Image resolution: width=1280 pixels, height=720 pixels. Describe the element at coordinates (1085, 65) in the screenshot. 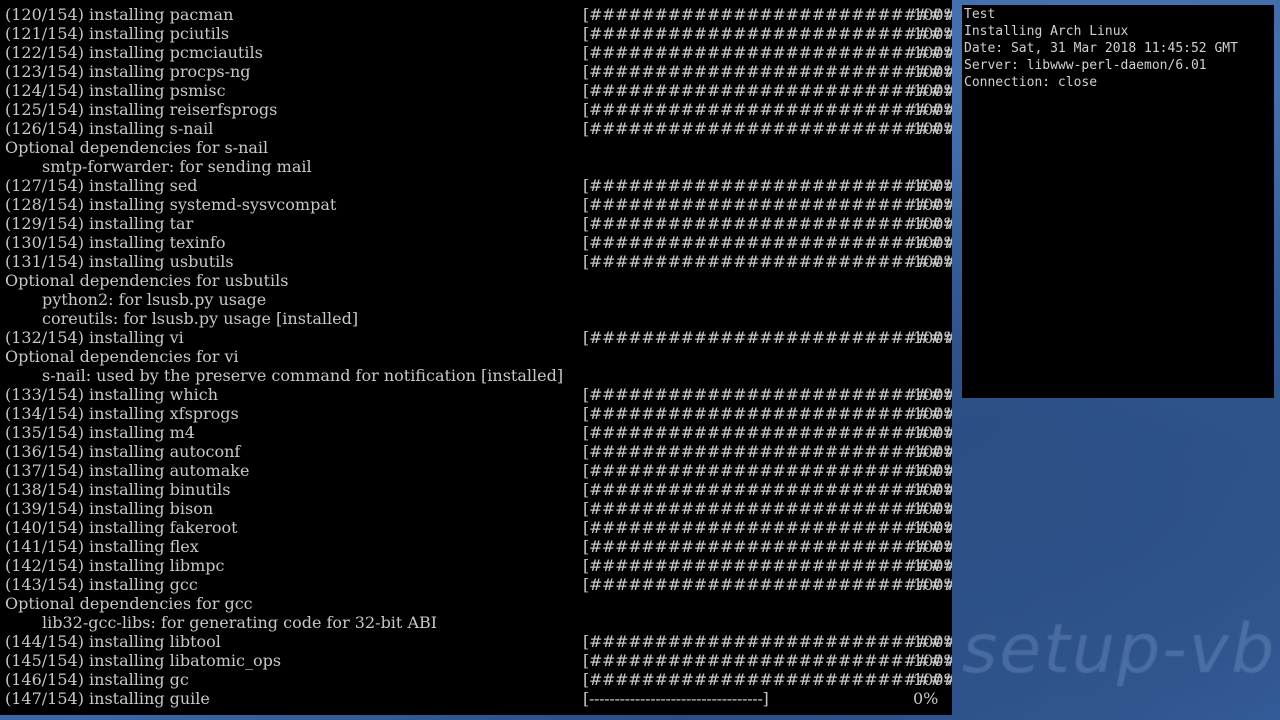

I see `info-line: Server: libwww-perl-daemon/6.01` at that location.